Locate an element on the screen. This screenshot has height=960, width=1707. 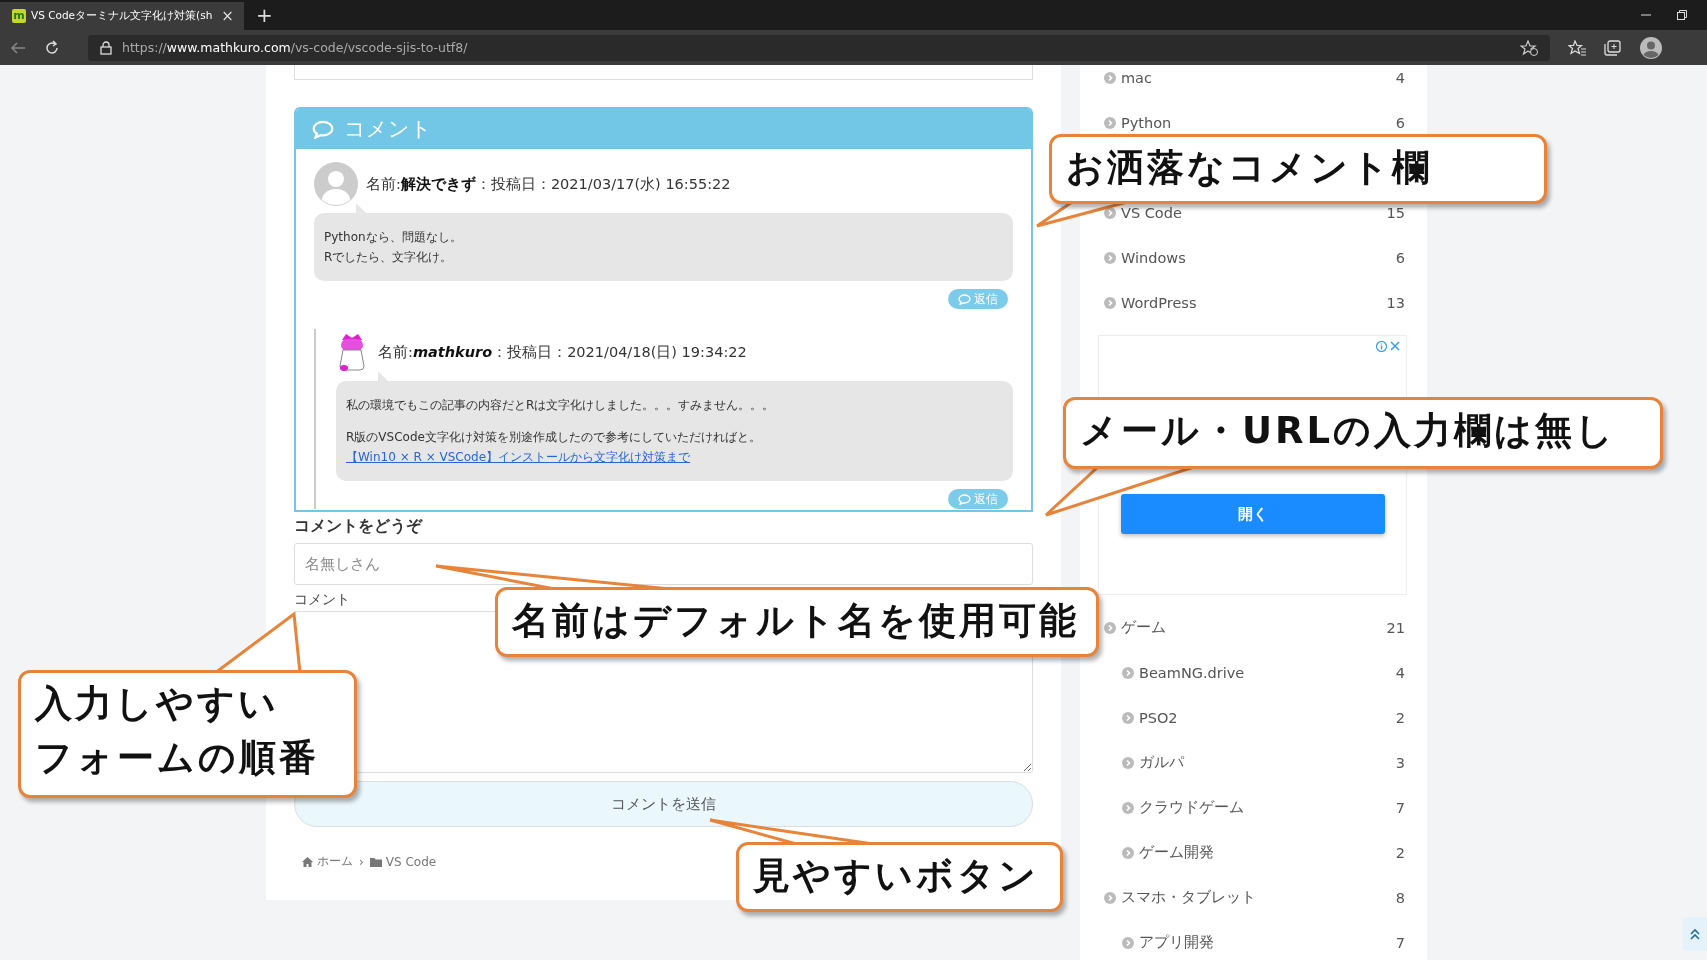
comment-meta: 名前:解決できず：投稿日：2021/03/17(水) 16:55:22 is located at coordinates (548, 184).